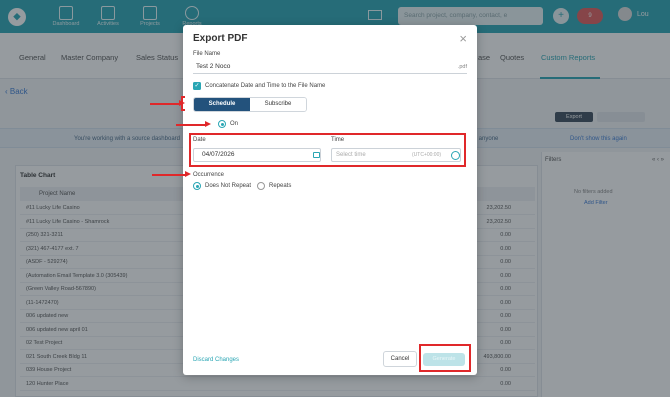 This screenshot has width=670, height=397. I want to click on check-icon: ✓, so click(197, 86).